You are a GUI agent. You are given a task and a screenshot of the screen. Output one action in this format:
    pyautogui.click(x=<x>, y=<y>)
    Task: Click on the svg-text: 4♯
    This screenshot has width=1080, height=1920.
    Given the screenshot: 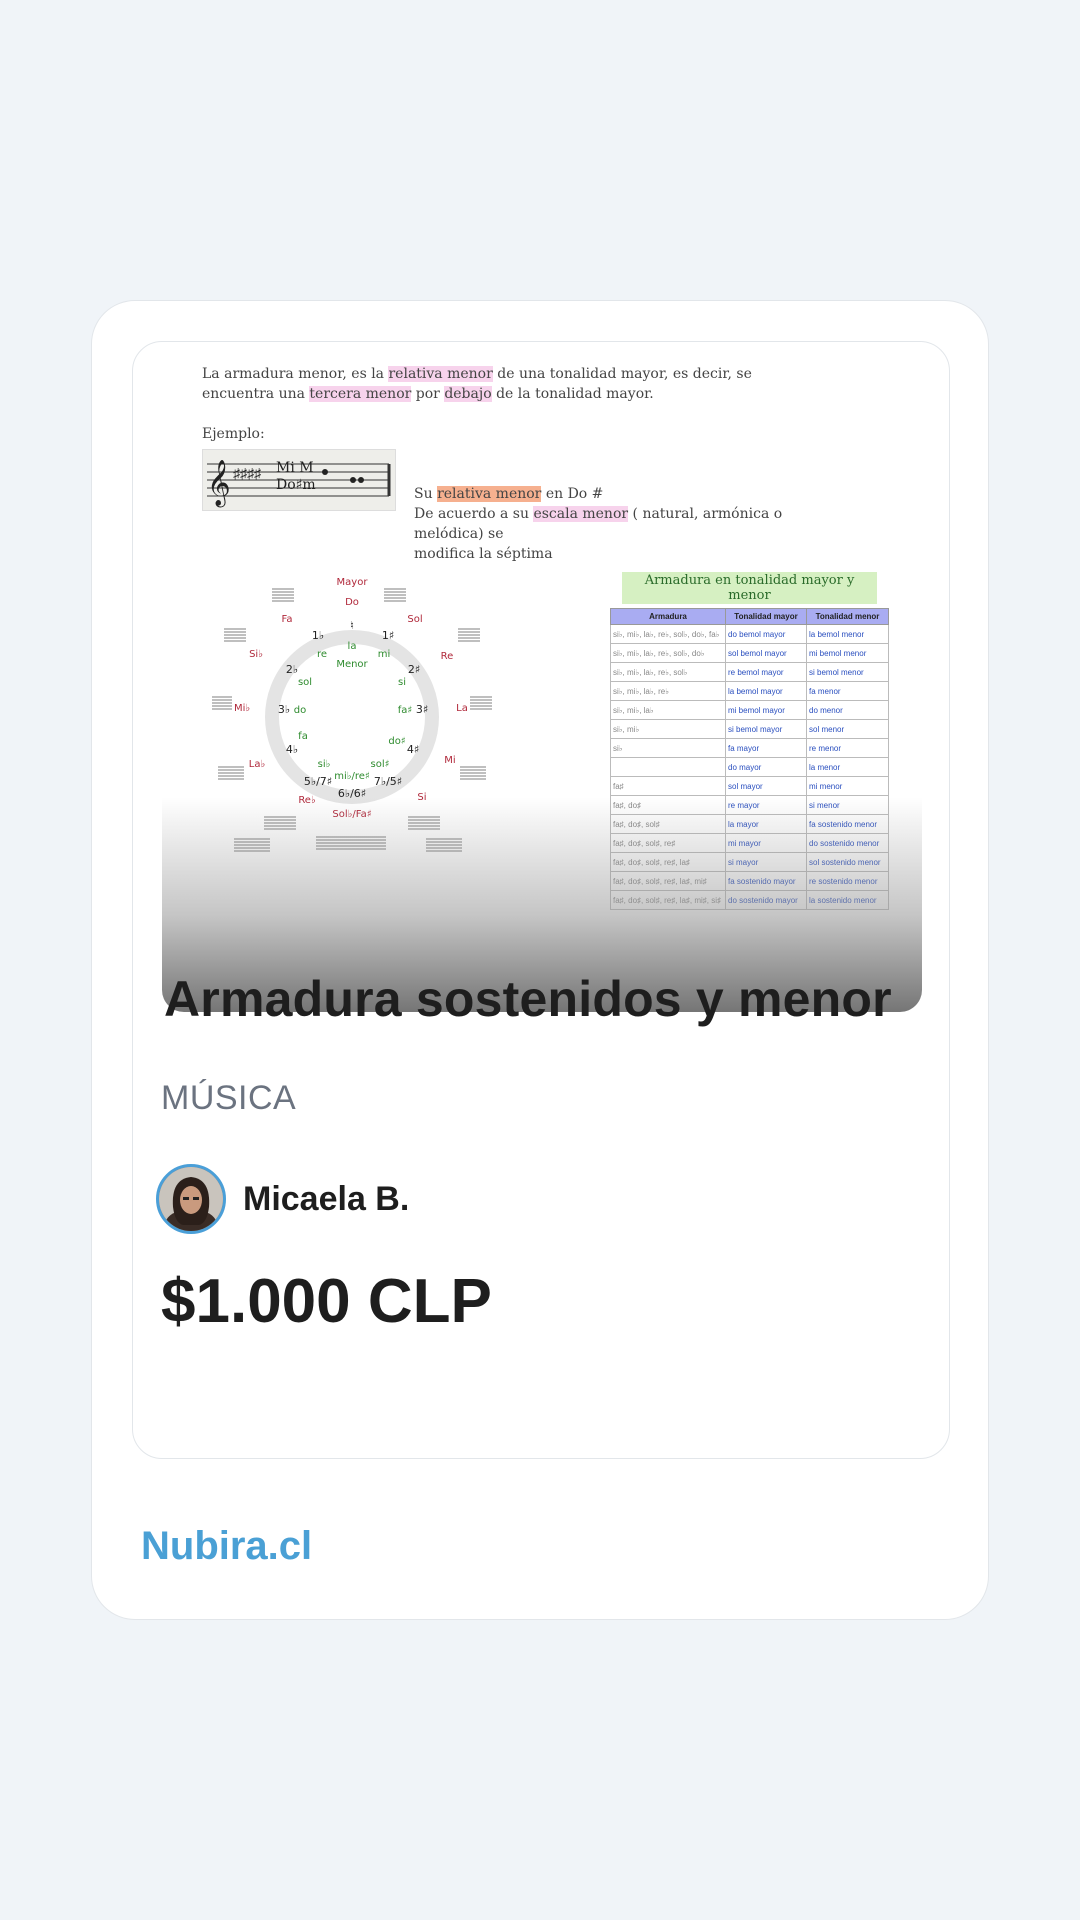 What is the action you would take?
    pyautogui.click(x=413, y=749)
    